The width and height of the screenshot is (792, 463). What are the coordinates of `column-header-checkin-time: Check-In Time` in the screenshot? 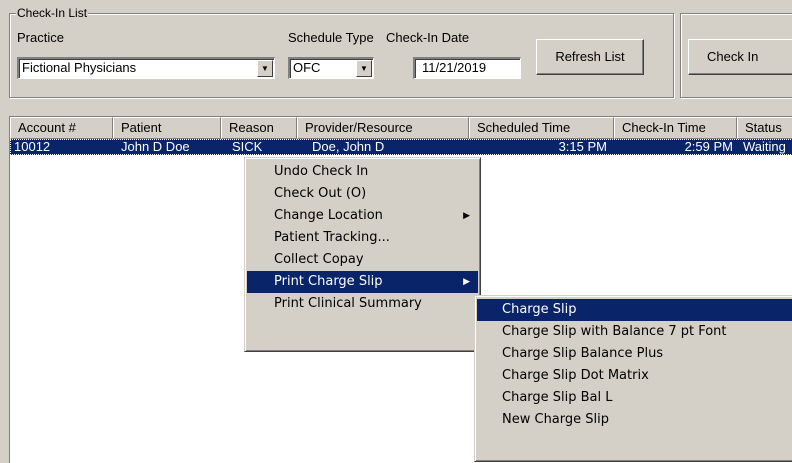 It's located at (675, 128).